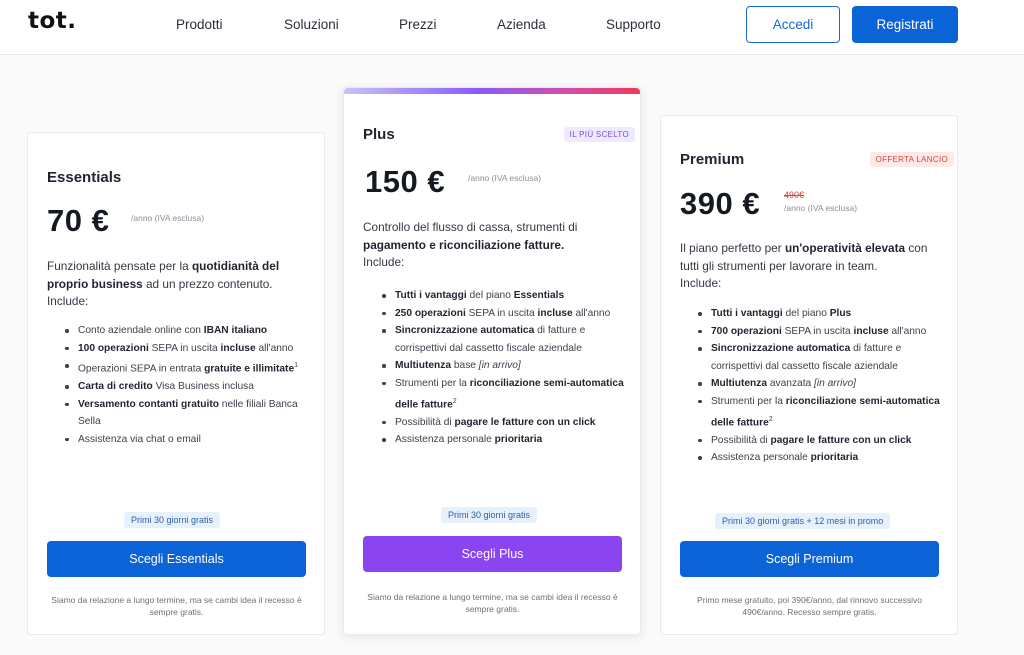 The height and width of the screenshot is (655, 1024). I want to click on feature-item: Tutti i vantaggi del piano Essentials, so click(504, 296).